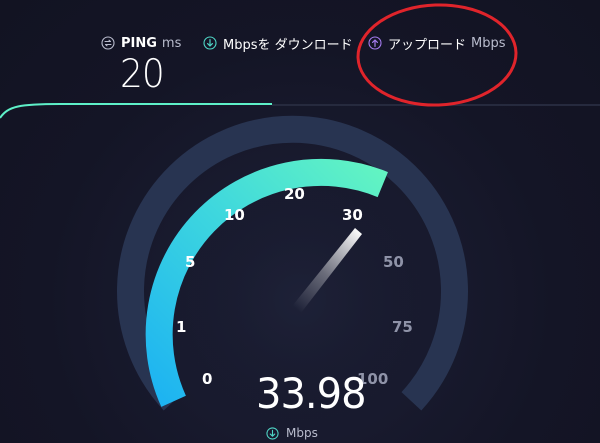 This screenshot has height=443, width=600. I want to click on download-arrow-icon, so click(272, 433).